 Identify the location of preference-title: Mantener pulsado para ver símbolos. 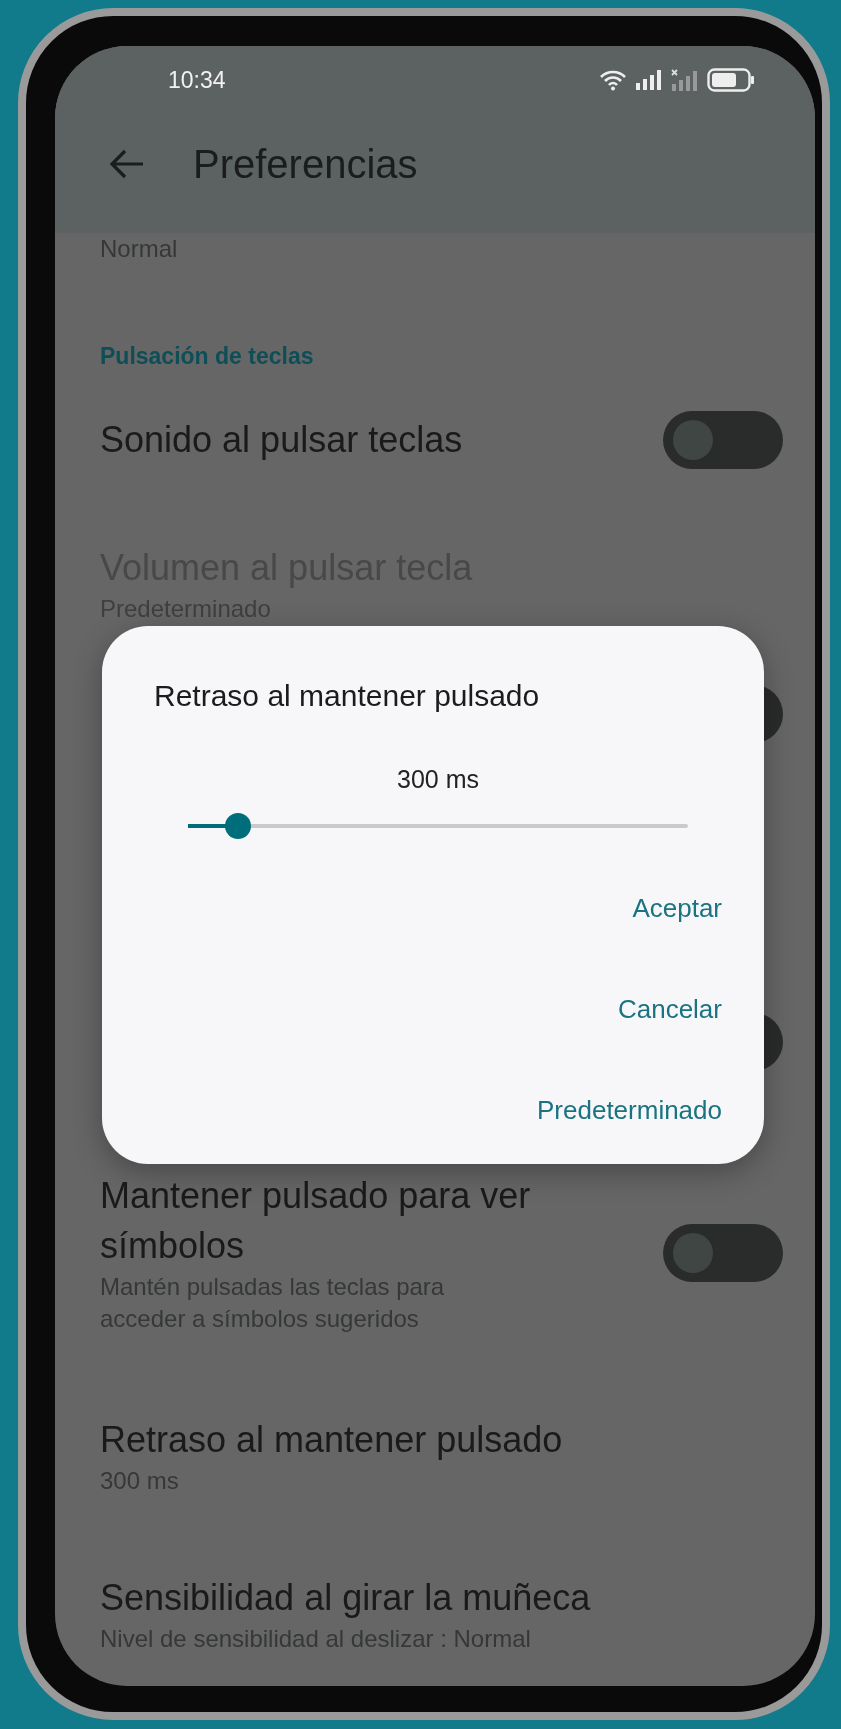
(316, 1221).